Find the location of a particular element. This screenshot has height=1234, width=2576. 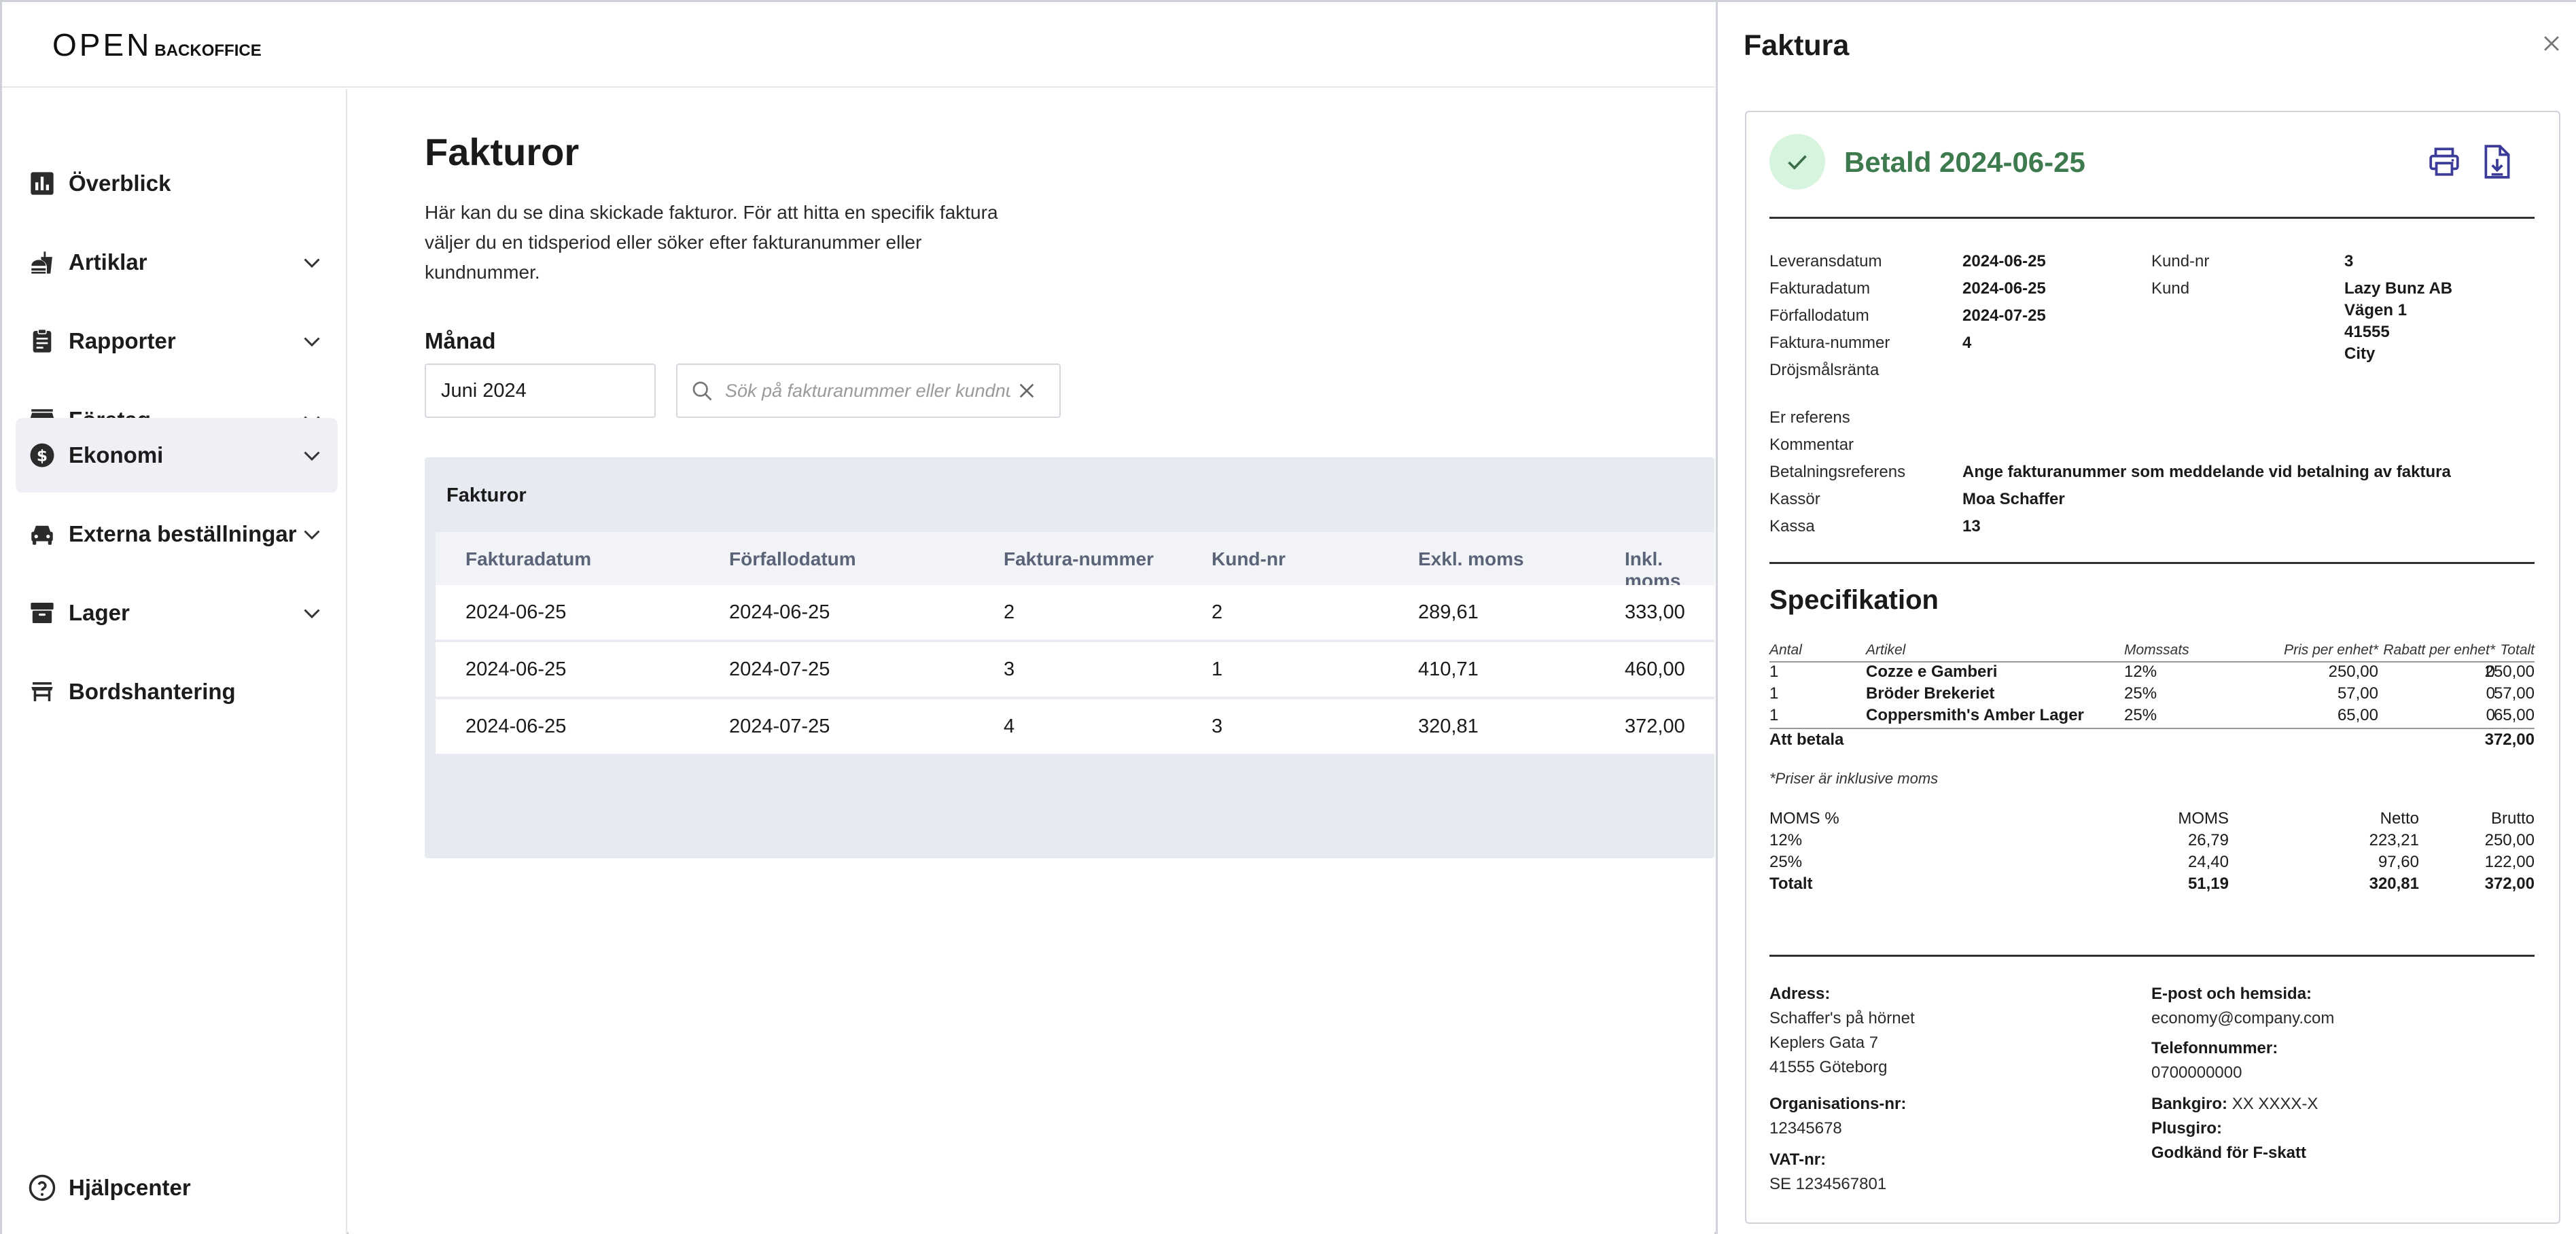

print-icon is located at coordinates (2444, 162).